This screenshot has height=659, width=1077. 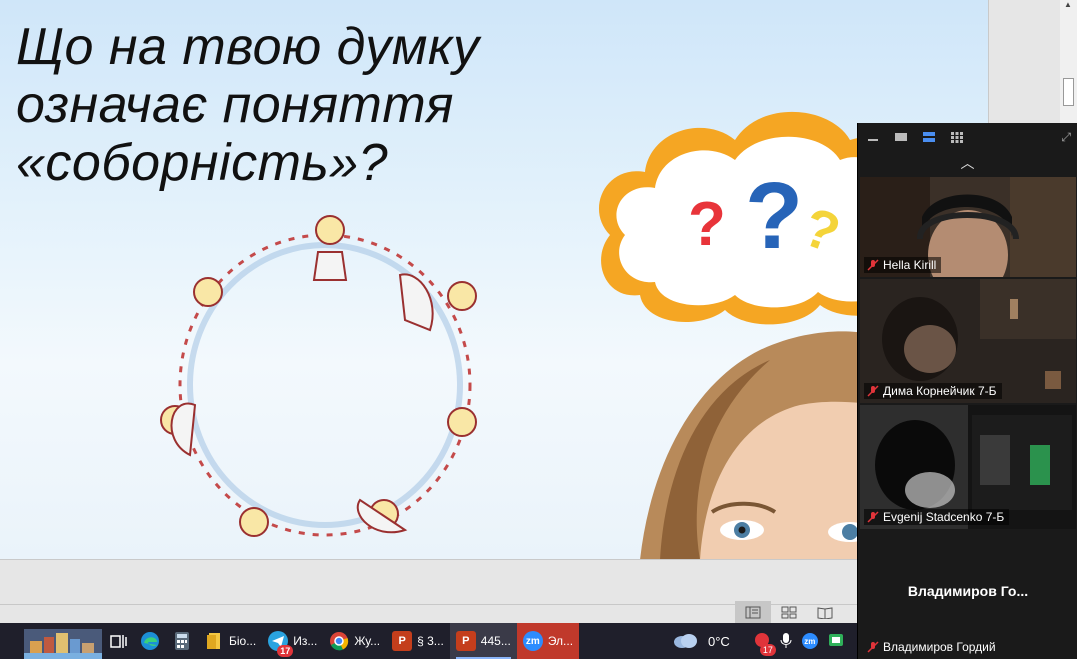 What do you see at coordinates (532, 641) in the screenshot?
I see `zoom-icon: zm` at bounding box center [532, 641].